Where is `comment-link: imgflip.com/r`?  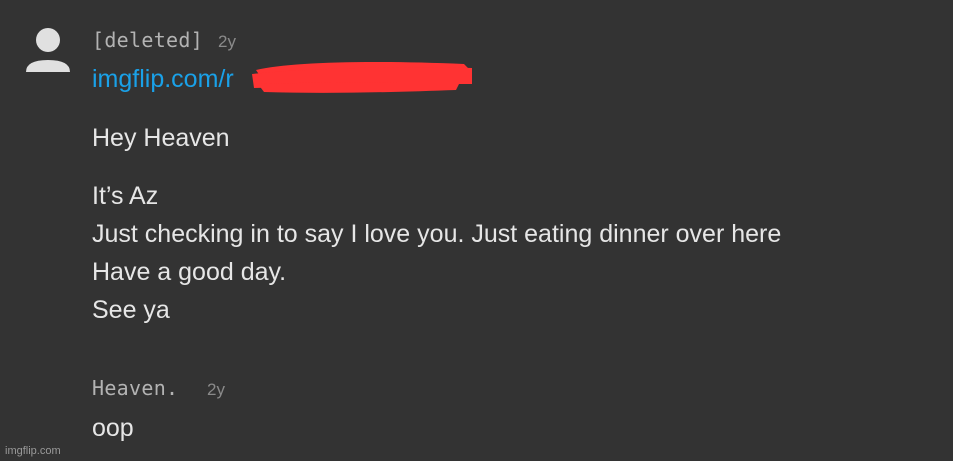 comment-link: imgflip.com/r is located at coordinates (163, 79).